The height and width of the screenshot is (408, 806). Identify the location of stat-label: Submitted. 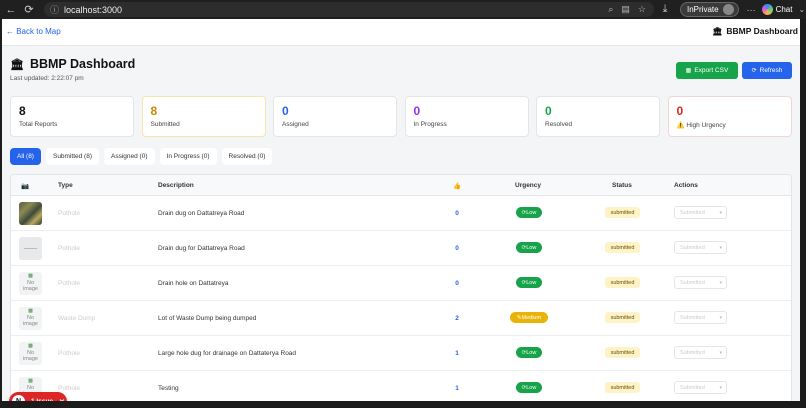
(165, 124).